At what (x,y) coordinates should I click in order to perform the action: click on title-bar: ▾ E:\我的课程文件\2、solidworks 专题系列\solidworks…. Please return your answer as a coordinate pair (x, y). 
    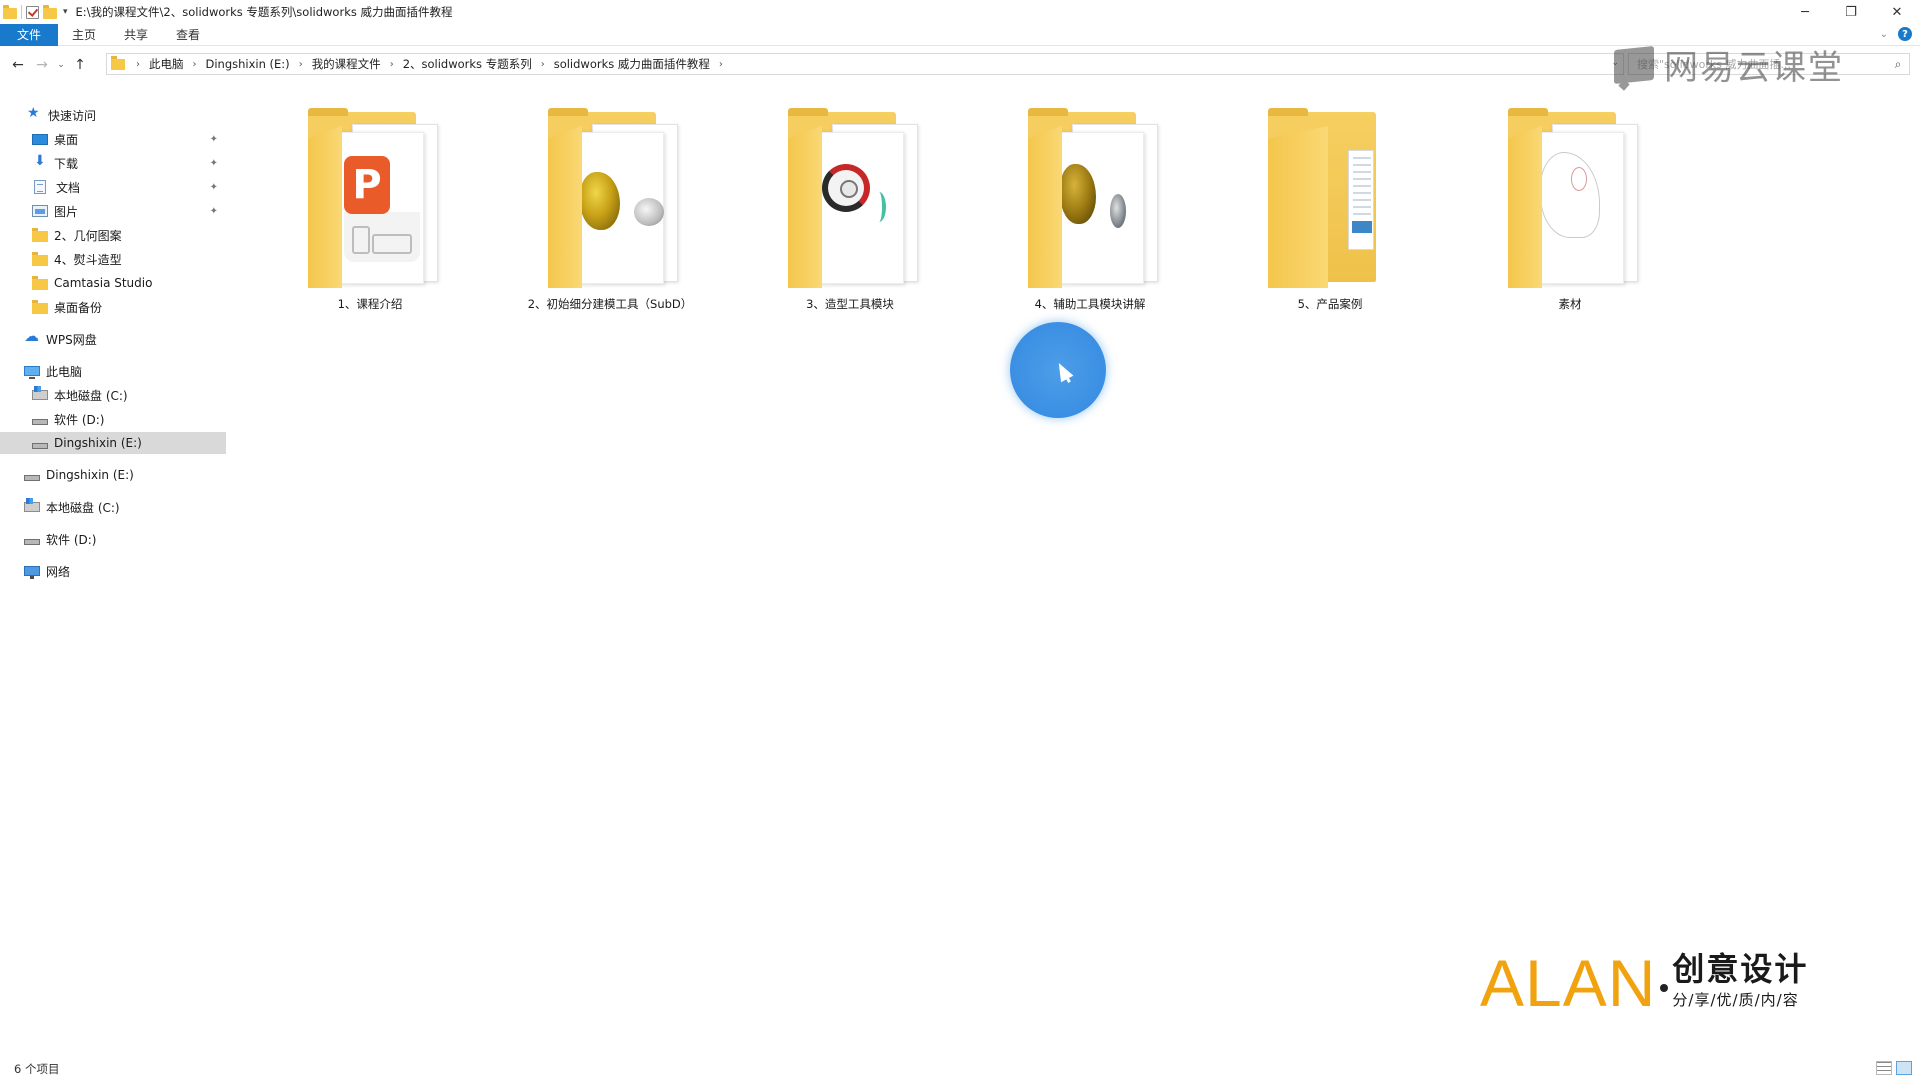
    Looking at the image, I should click on (960, 12).